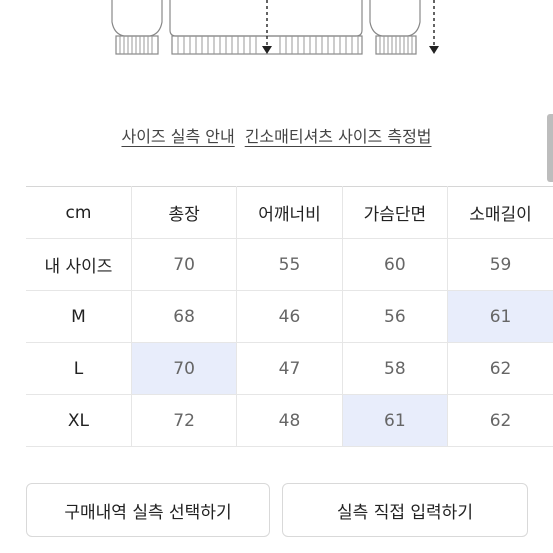 The image size is (553, 553). I want to click on table-cell: 70, so click(184, 264).